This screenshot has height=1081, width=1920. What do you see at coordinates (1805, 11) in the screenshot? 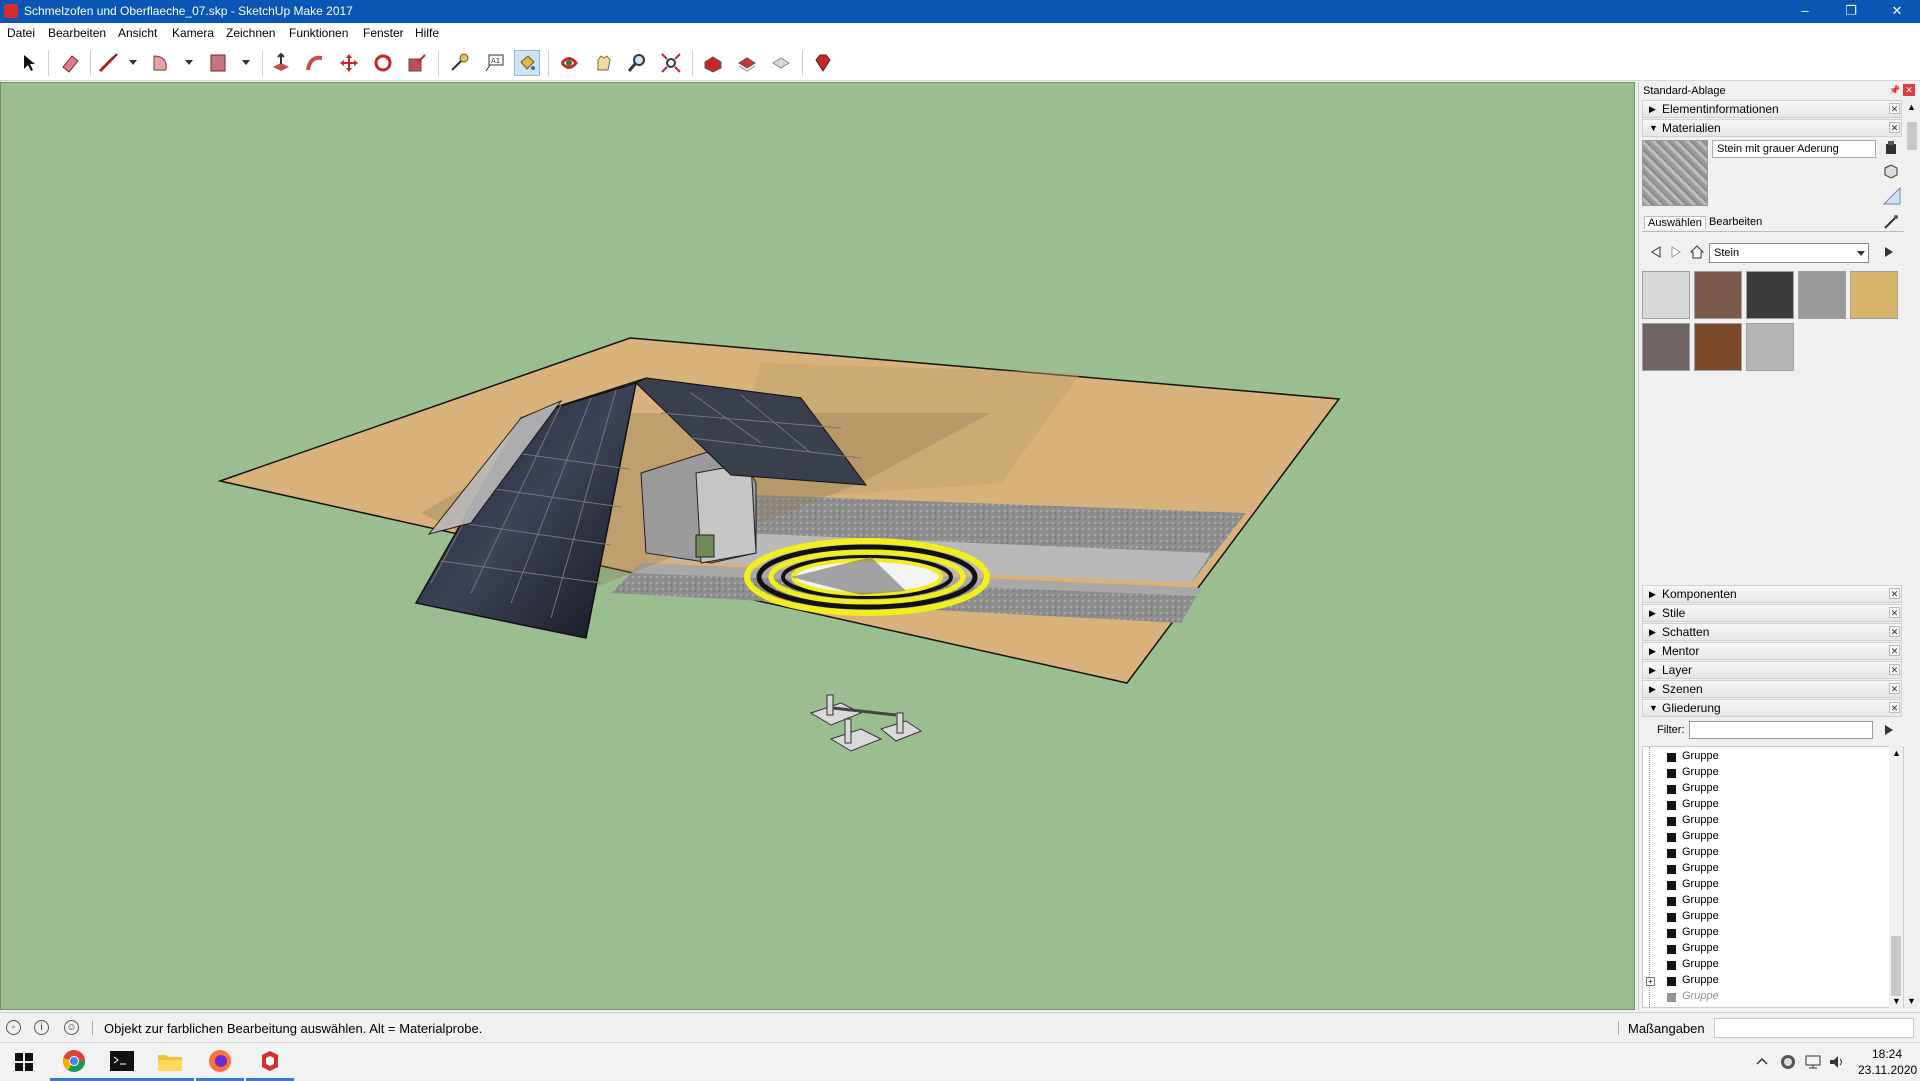
I see `minimize-button: –` at bounding box center [1805, 11].